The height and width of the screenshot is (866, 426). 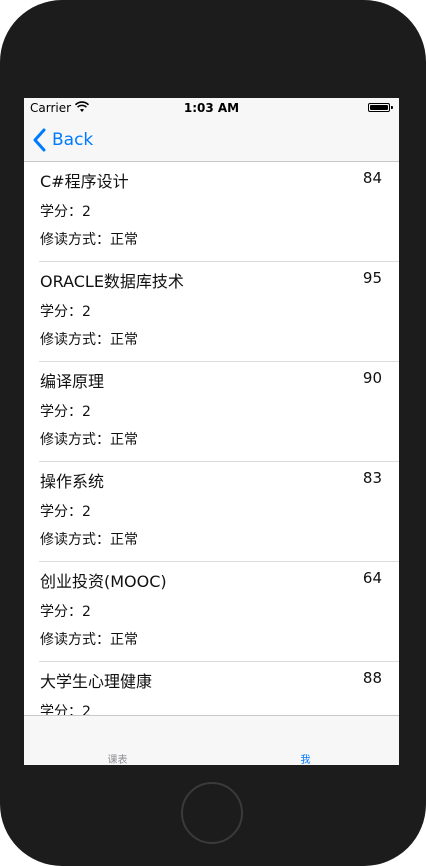 I want to click on tab-label: 我, so click(x=305, y=760).